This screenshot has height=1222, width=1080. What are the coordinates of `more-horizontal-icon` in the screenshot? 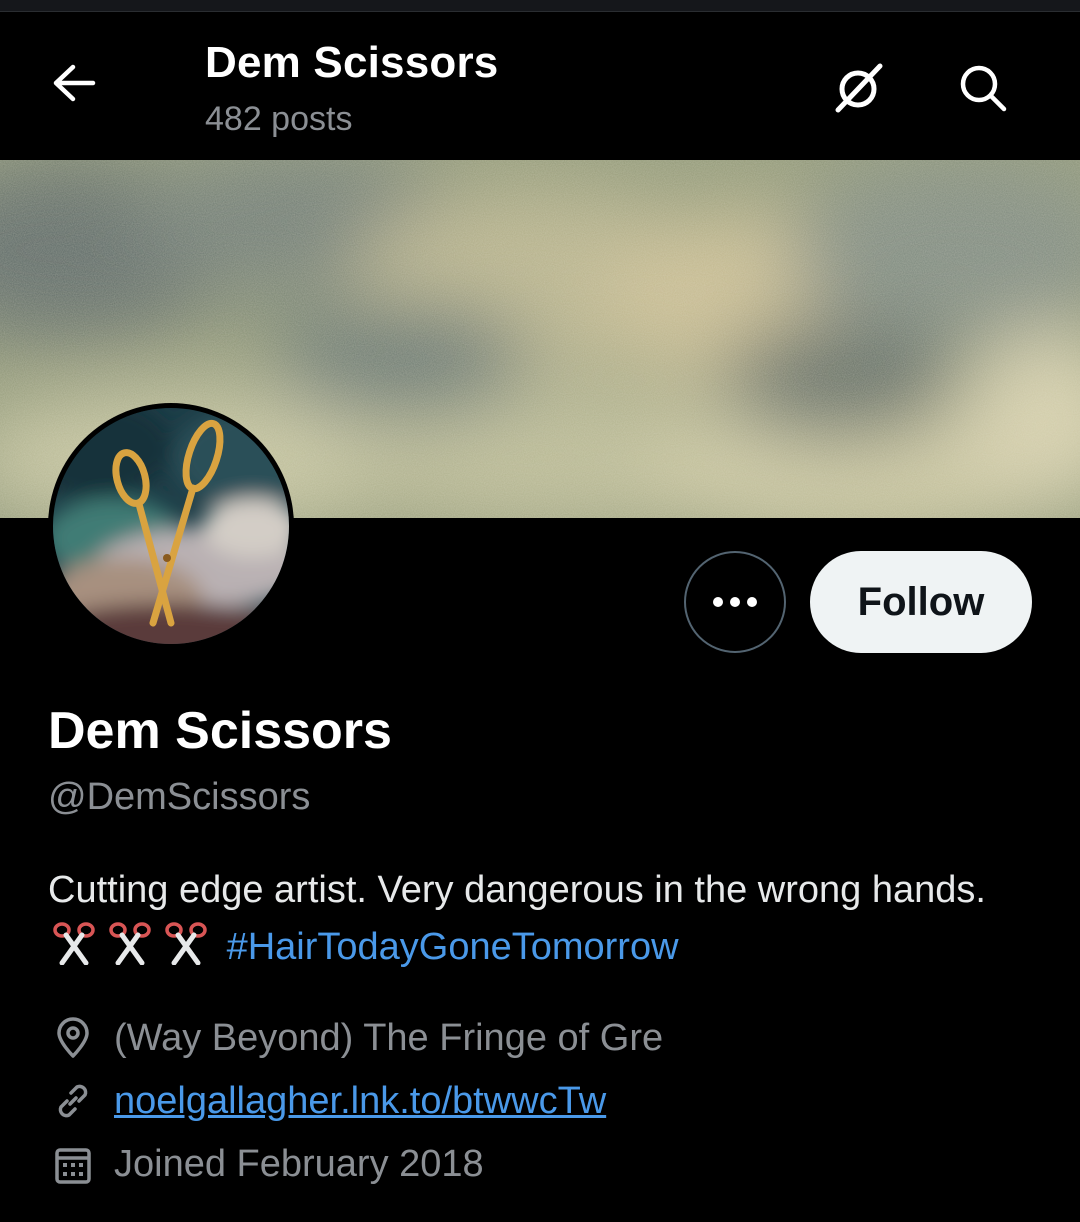 It's located at (735, 602).